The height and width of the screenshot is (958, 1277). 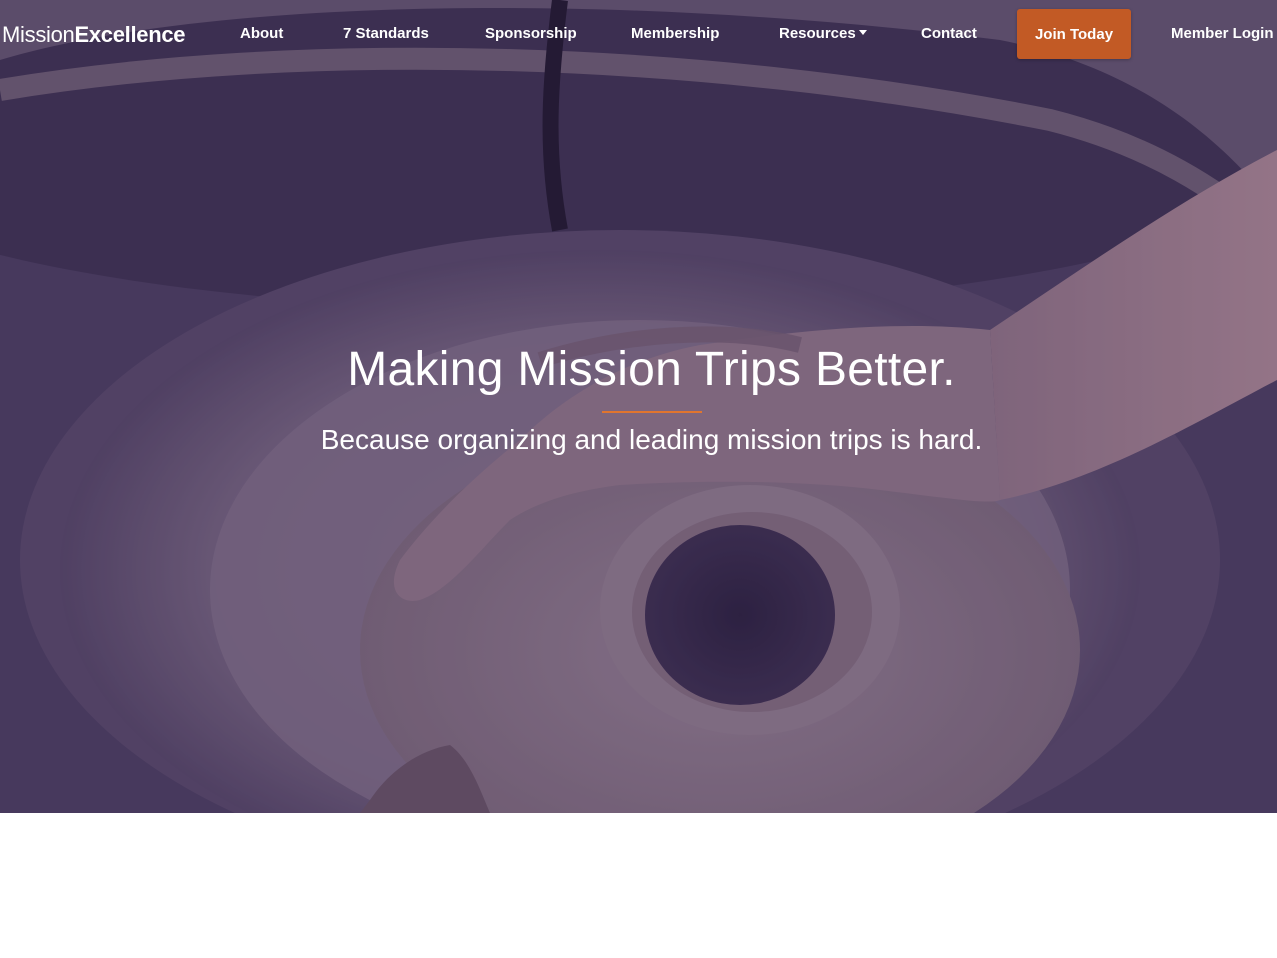 What do you see at coordinates (651, 369) in the screenshot?
I see `hero-title: Making Mission Trips Better.` at bounding box center [651, 369].